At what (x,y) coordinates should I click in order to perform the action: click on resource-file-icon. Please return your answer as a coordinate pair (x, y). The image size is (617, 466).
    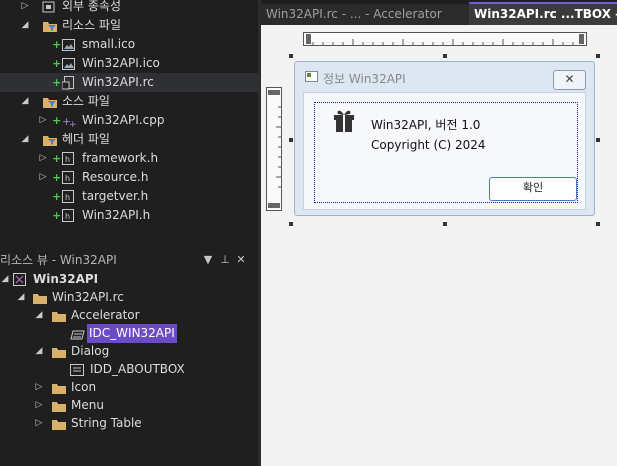
    Looking at the image, I should click on (68, 83).